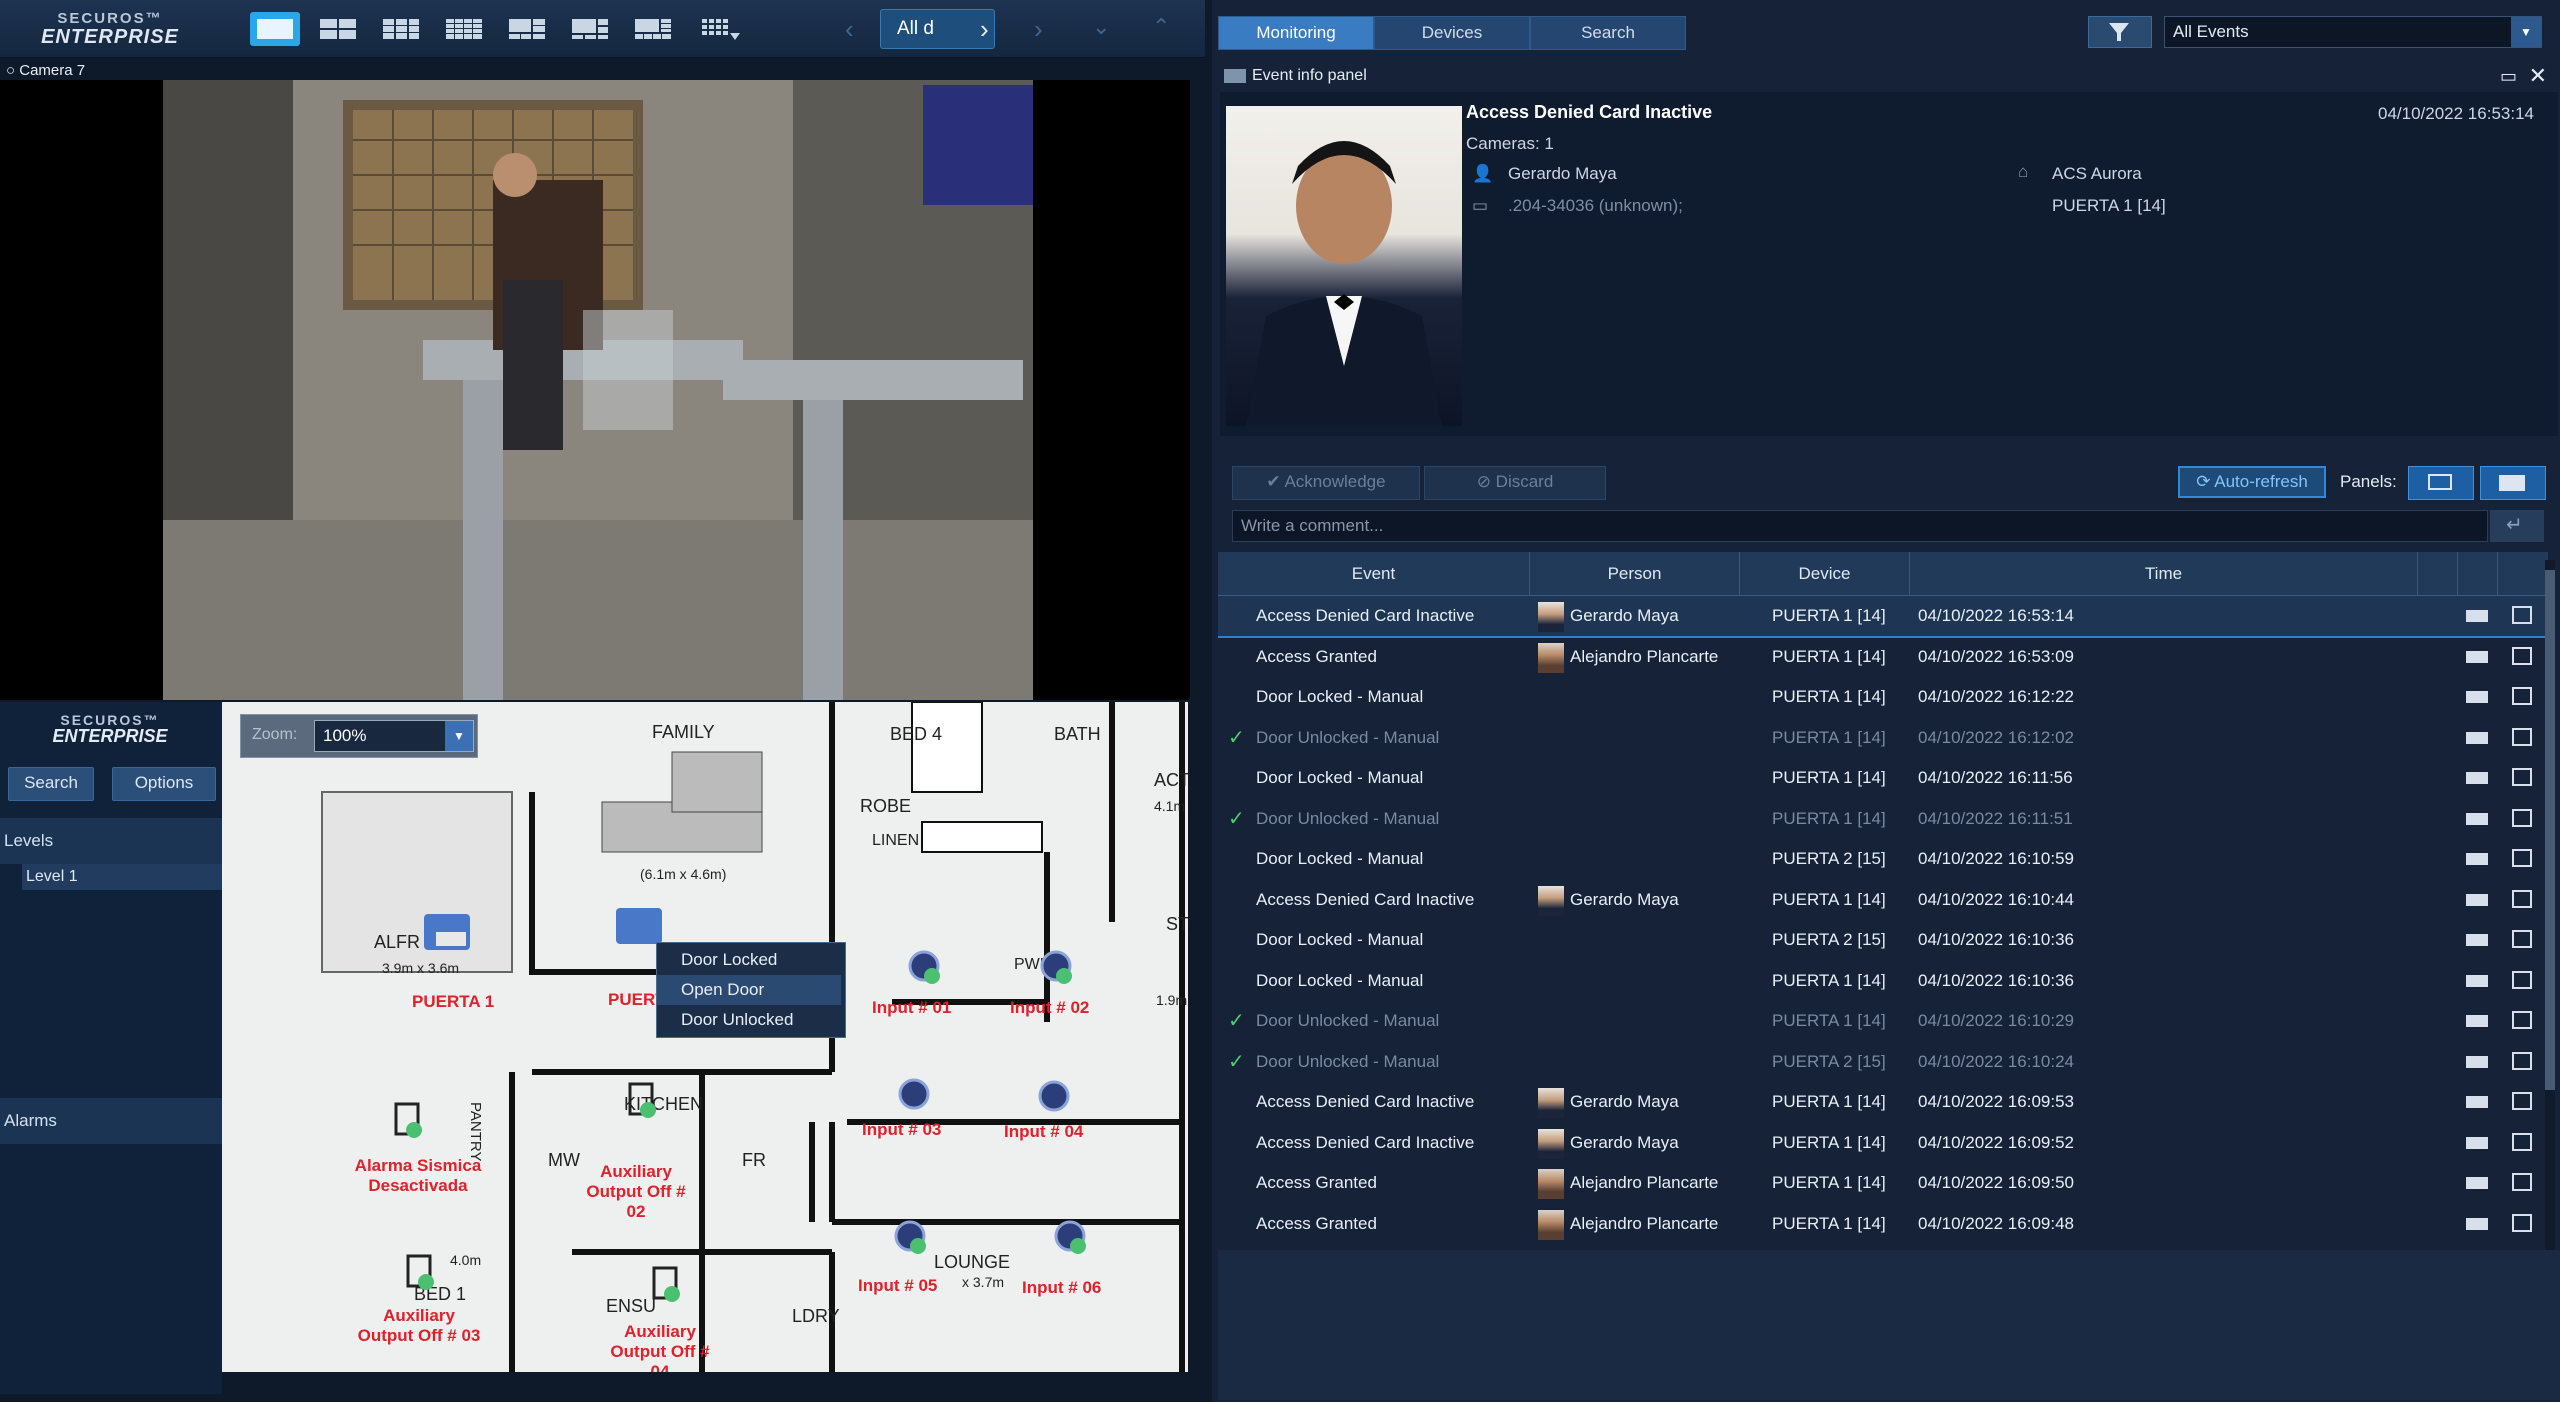 The height and width of the screenshot is (1402, 2560). Describe the element at coordinates (111, 841) in the screenshot. I see `levels-header: Levels` at that location.